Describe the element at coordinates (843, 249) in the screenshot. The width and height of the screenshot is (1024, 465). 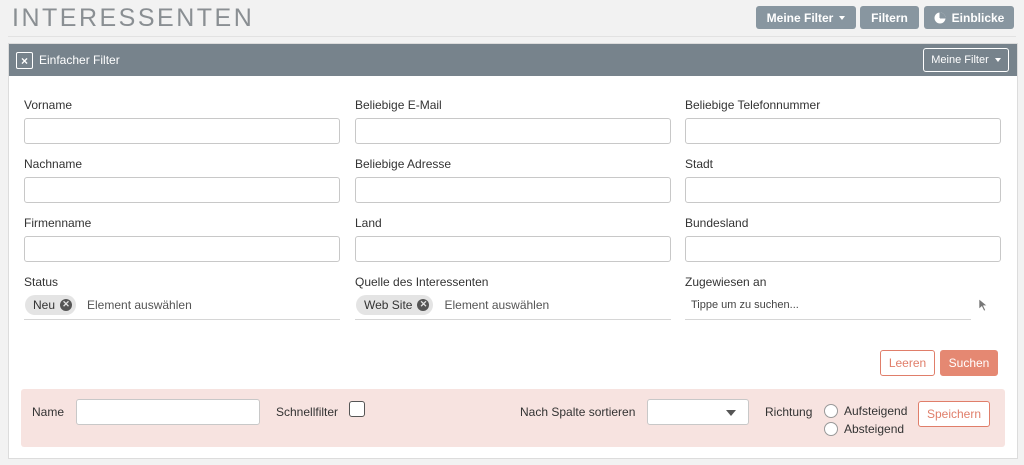
I see `state-input` at that location.